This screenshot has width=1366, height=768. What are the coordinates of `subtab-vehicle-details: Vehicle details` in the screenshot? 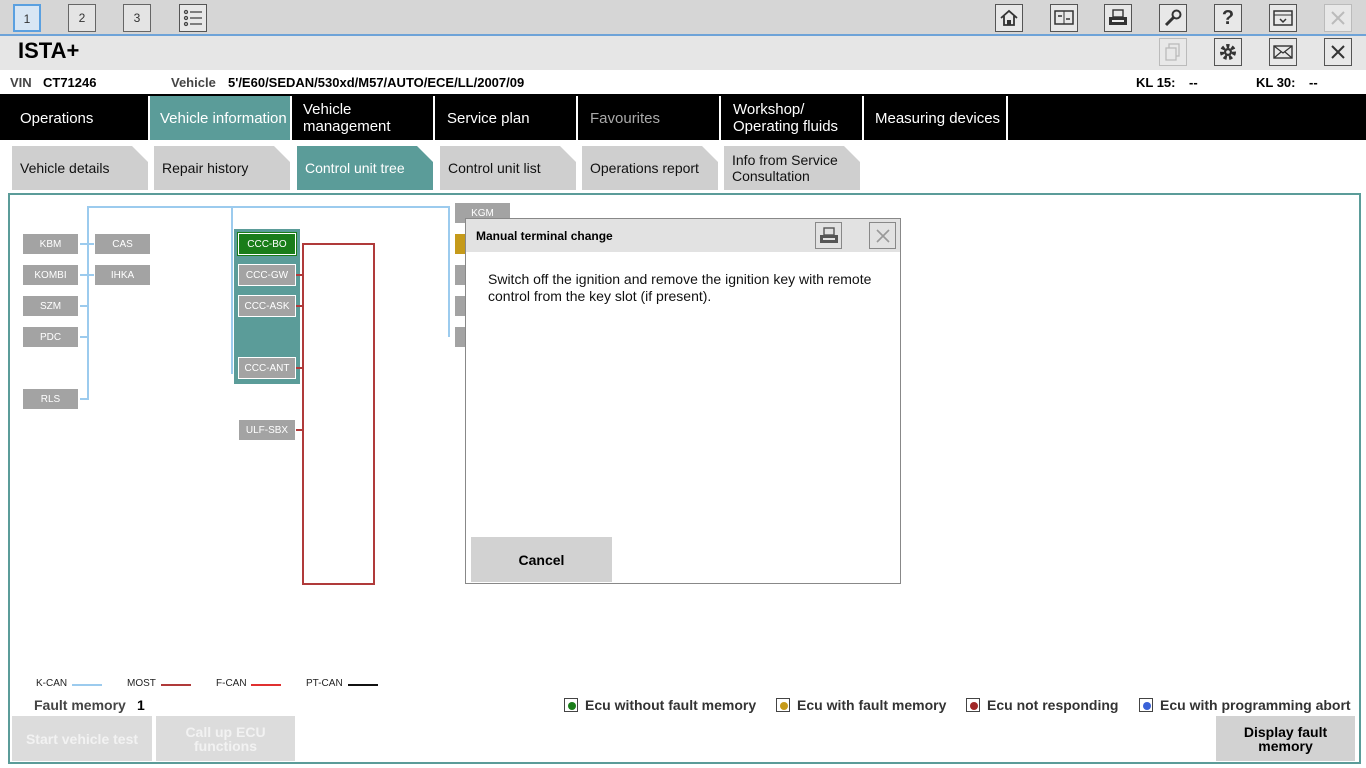 It's located at (80, 168).